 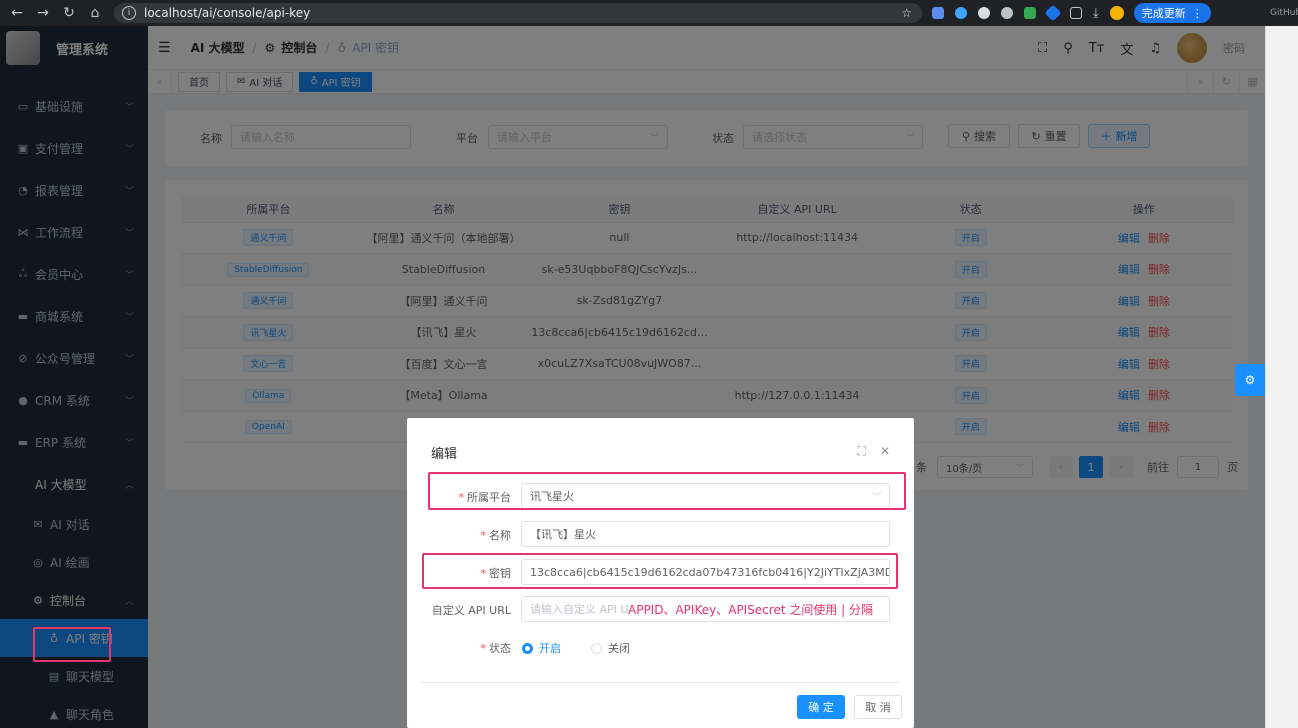 What do you see at coordinates (43, 13) in the screenshot?
I see `forward-icon: →` at bounding box center [43, 13].